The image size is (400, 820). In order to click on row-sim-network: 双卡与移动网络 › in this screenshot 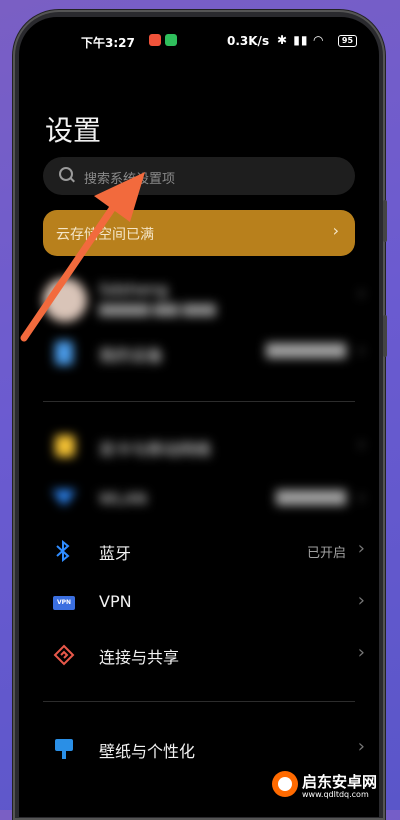, I will do `click(199, 447)`.